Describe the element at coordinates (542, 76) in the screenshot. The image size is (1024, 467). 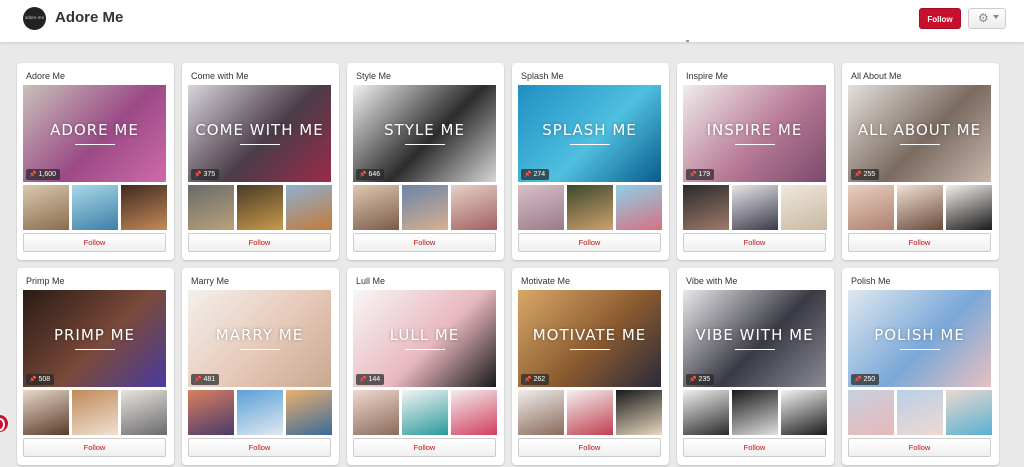
I see `board-title: Splash Me` at that location.